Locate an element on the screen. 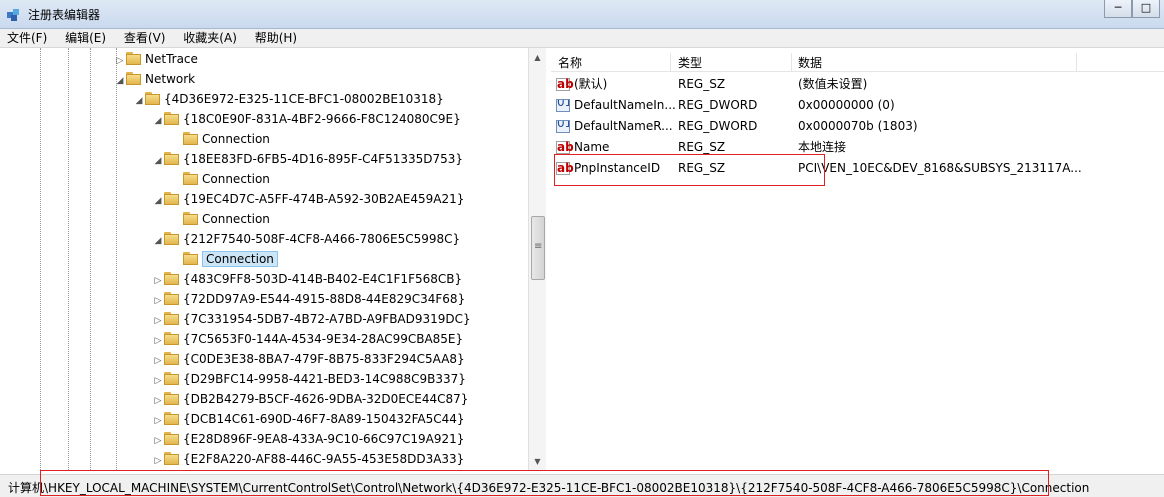  tree-node-guid: ▷ {DCB14C61-690D-46F7-8A89-150432FA5C44} is located at coordinates (308, 419).